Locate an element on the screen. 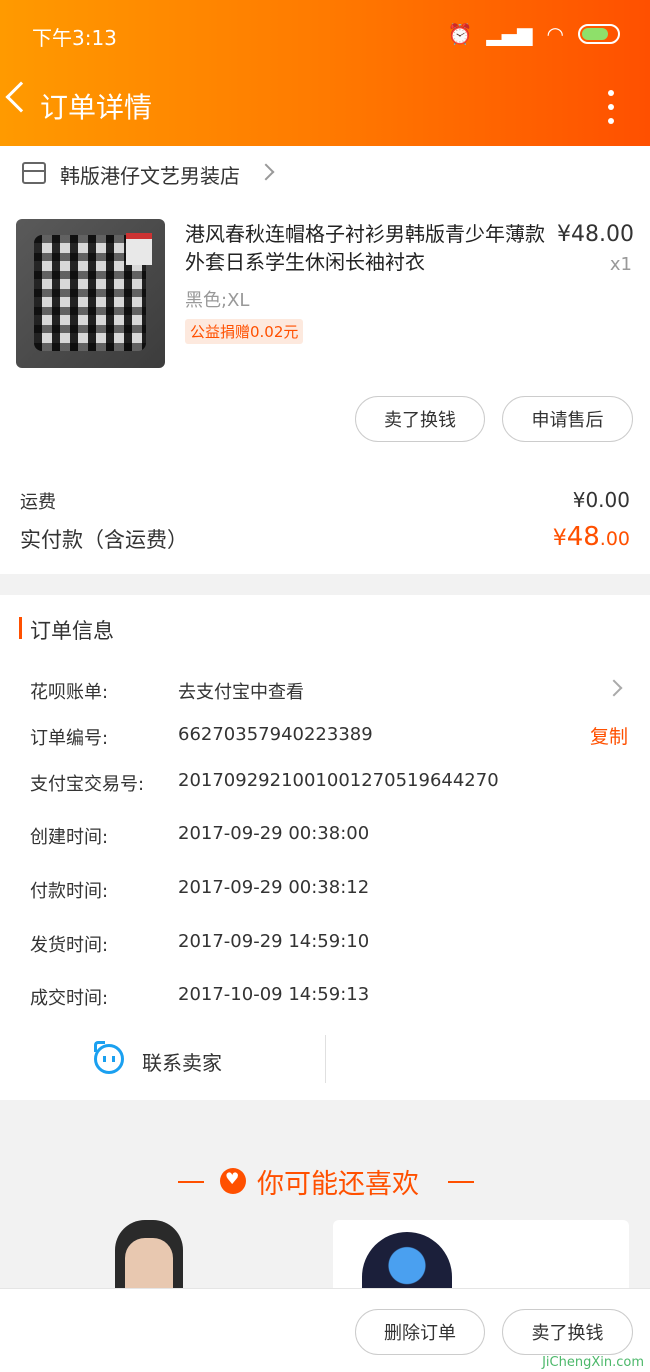  charity-badge: 公益捐赠0.02元 is located at coordinates (244, 331).